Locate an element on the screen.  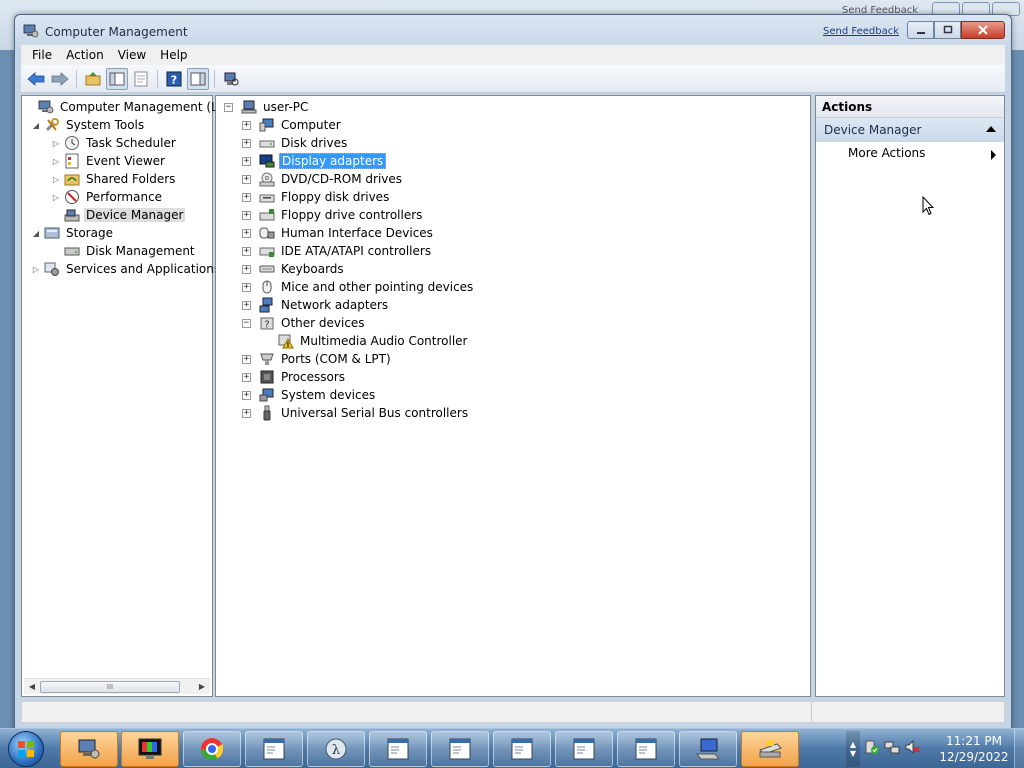
title-bar: Computer Management Send Feedback is located at coordinates (513, 31).